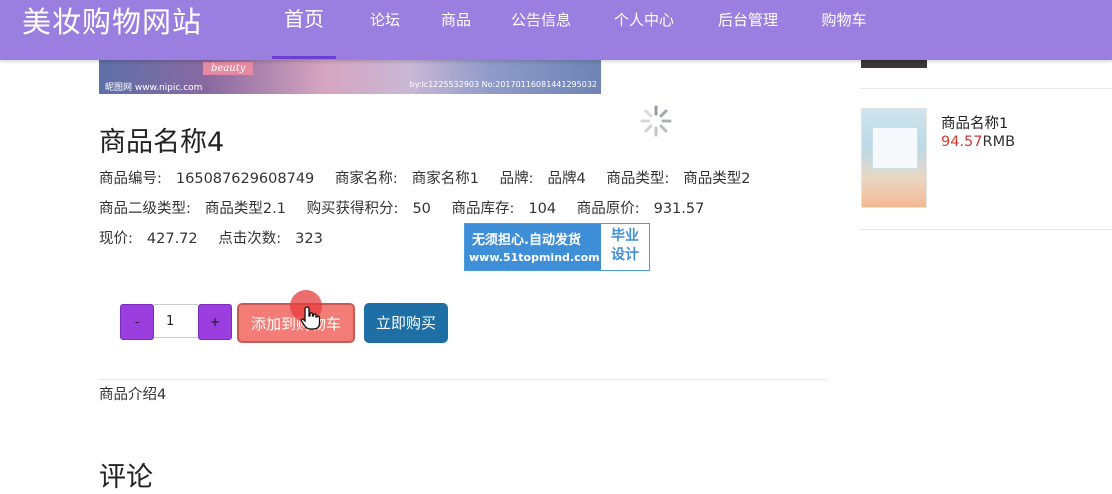 The image size is (1112, 494). I want to click on sidebar-item-name: 商品名称1, so click(974, 122).